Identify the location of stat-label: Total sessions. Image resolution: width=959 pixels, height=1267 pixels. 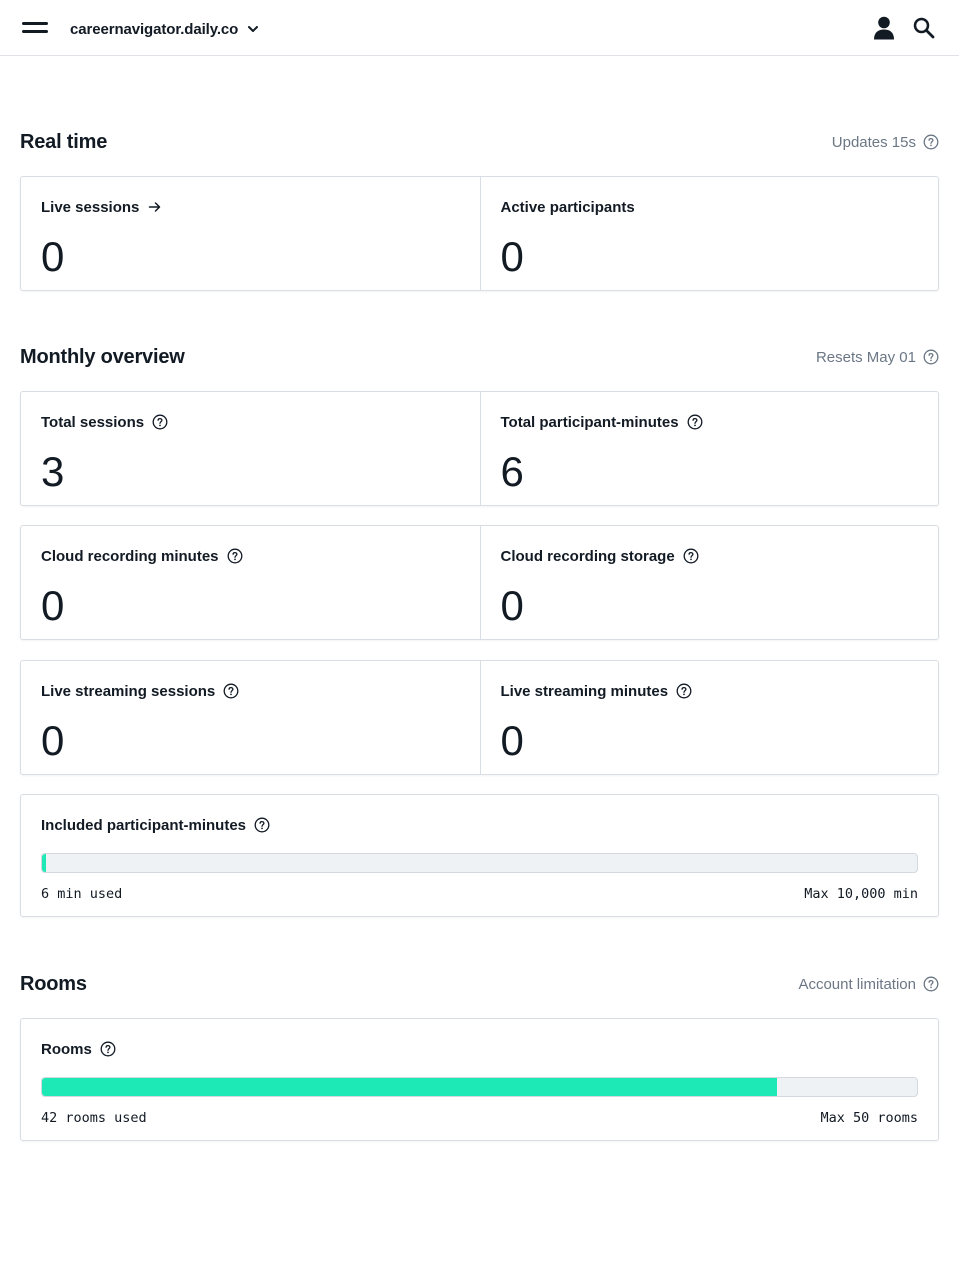
(93, 422).